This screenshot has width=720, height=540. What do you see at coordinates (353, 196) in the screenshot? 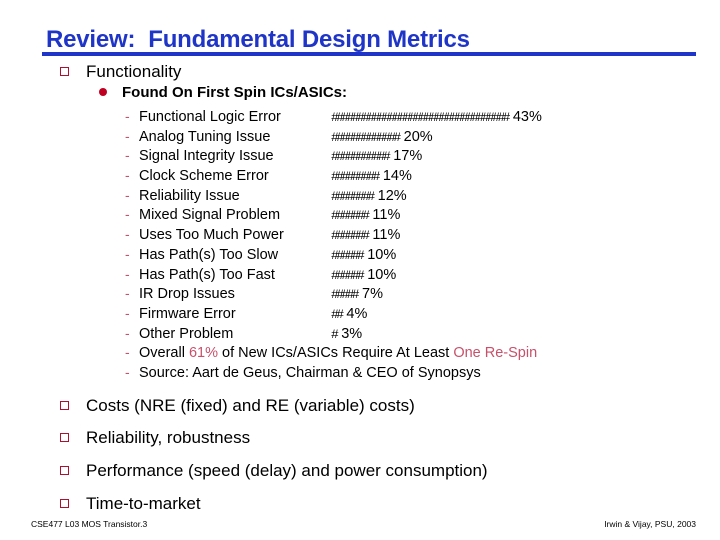
I see `chart-bar-glyphs: ########` at bounding box center [353, 196].